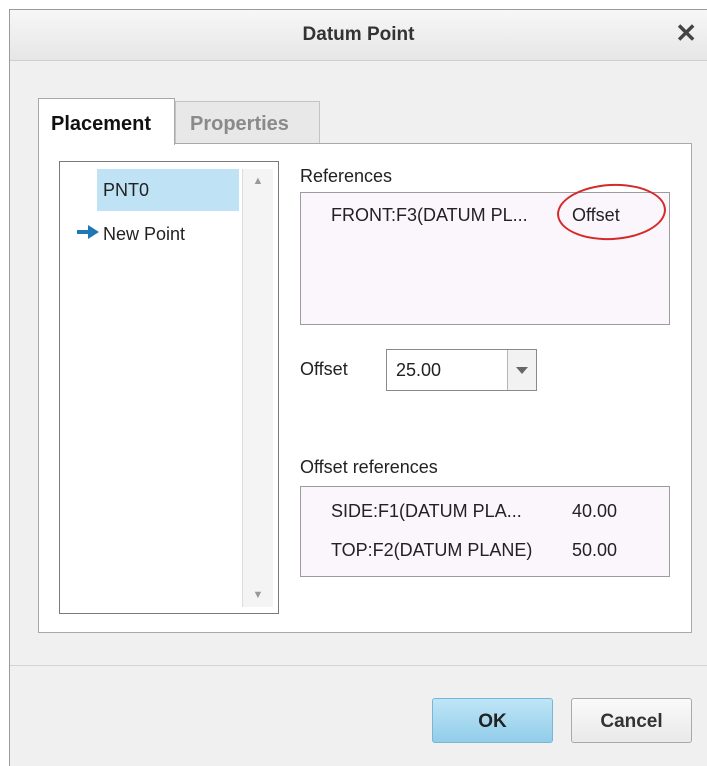 The height and width of the screenshot is (766, 707). Describe the element at coordinates (144, 234) in the screenshot. I see `list-item-new-point: New Point` at that location.